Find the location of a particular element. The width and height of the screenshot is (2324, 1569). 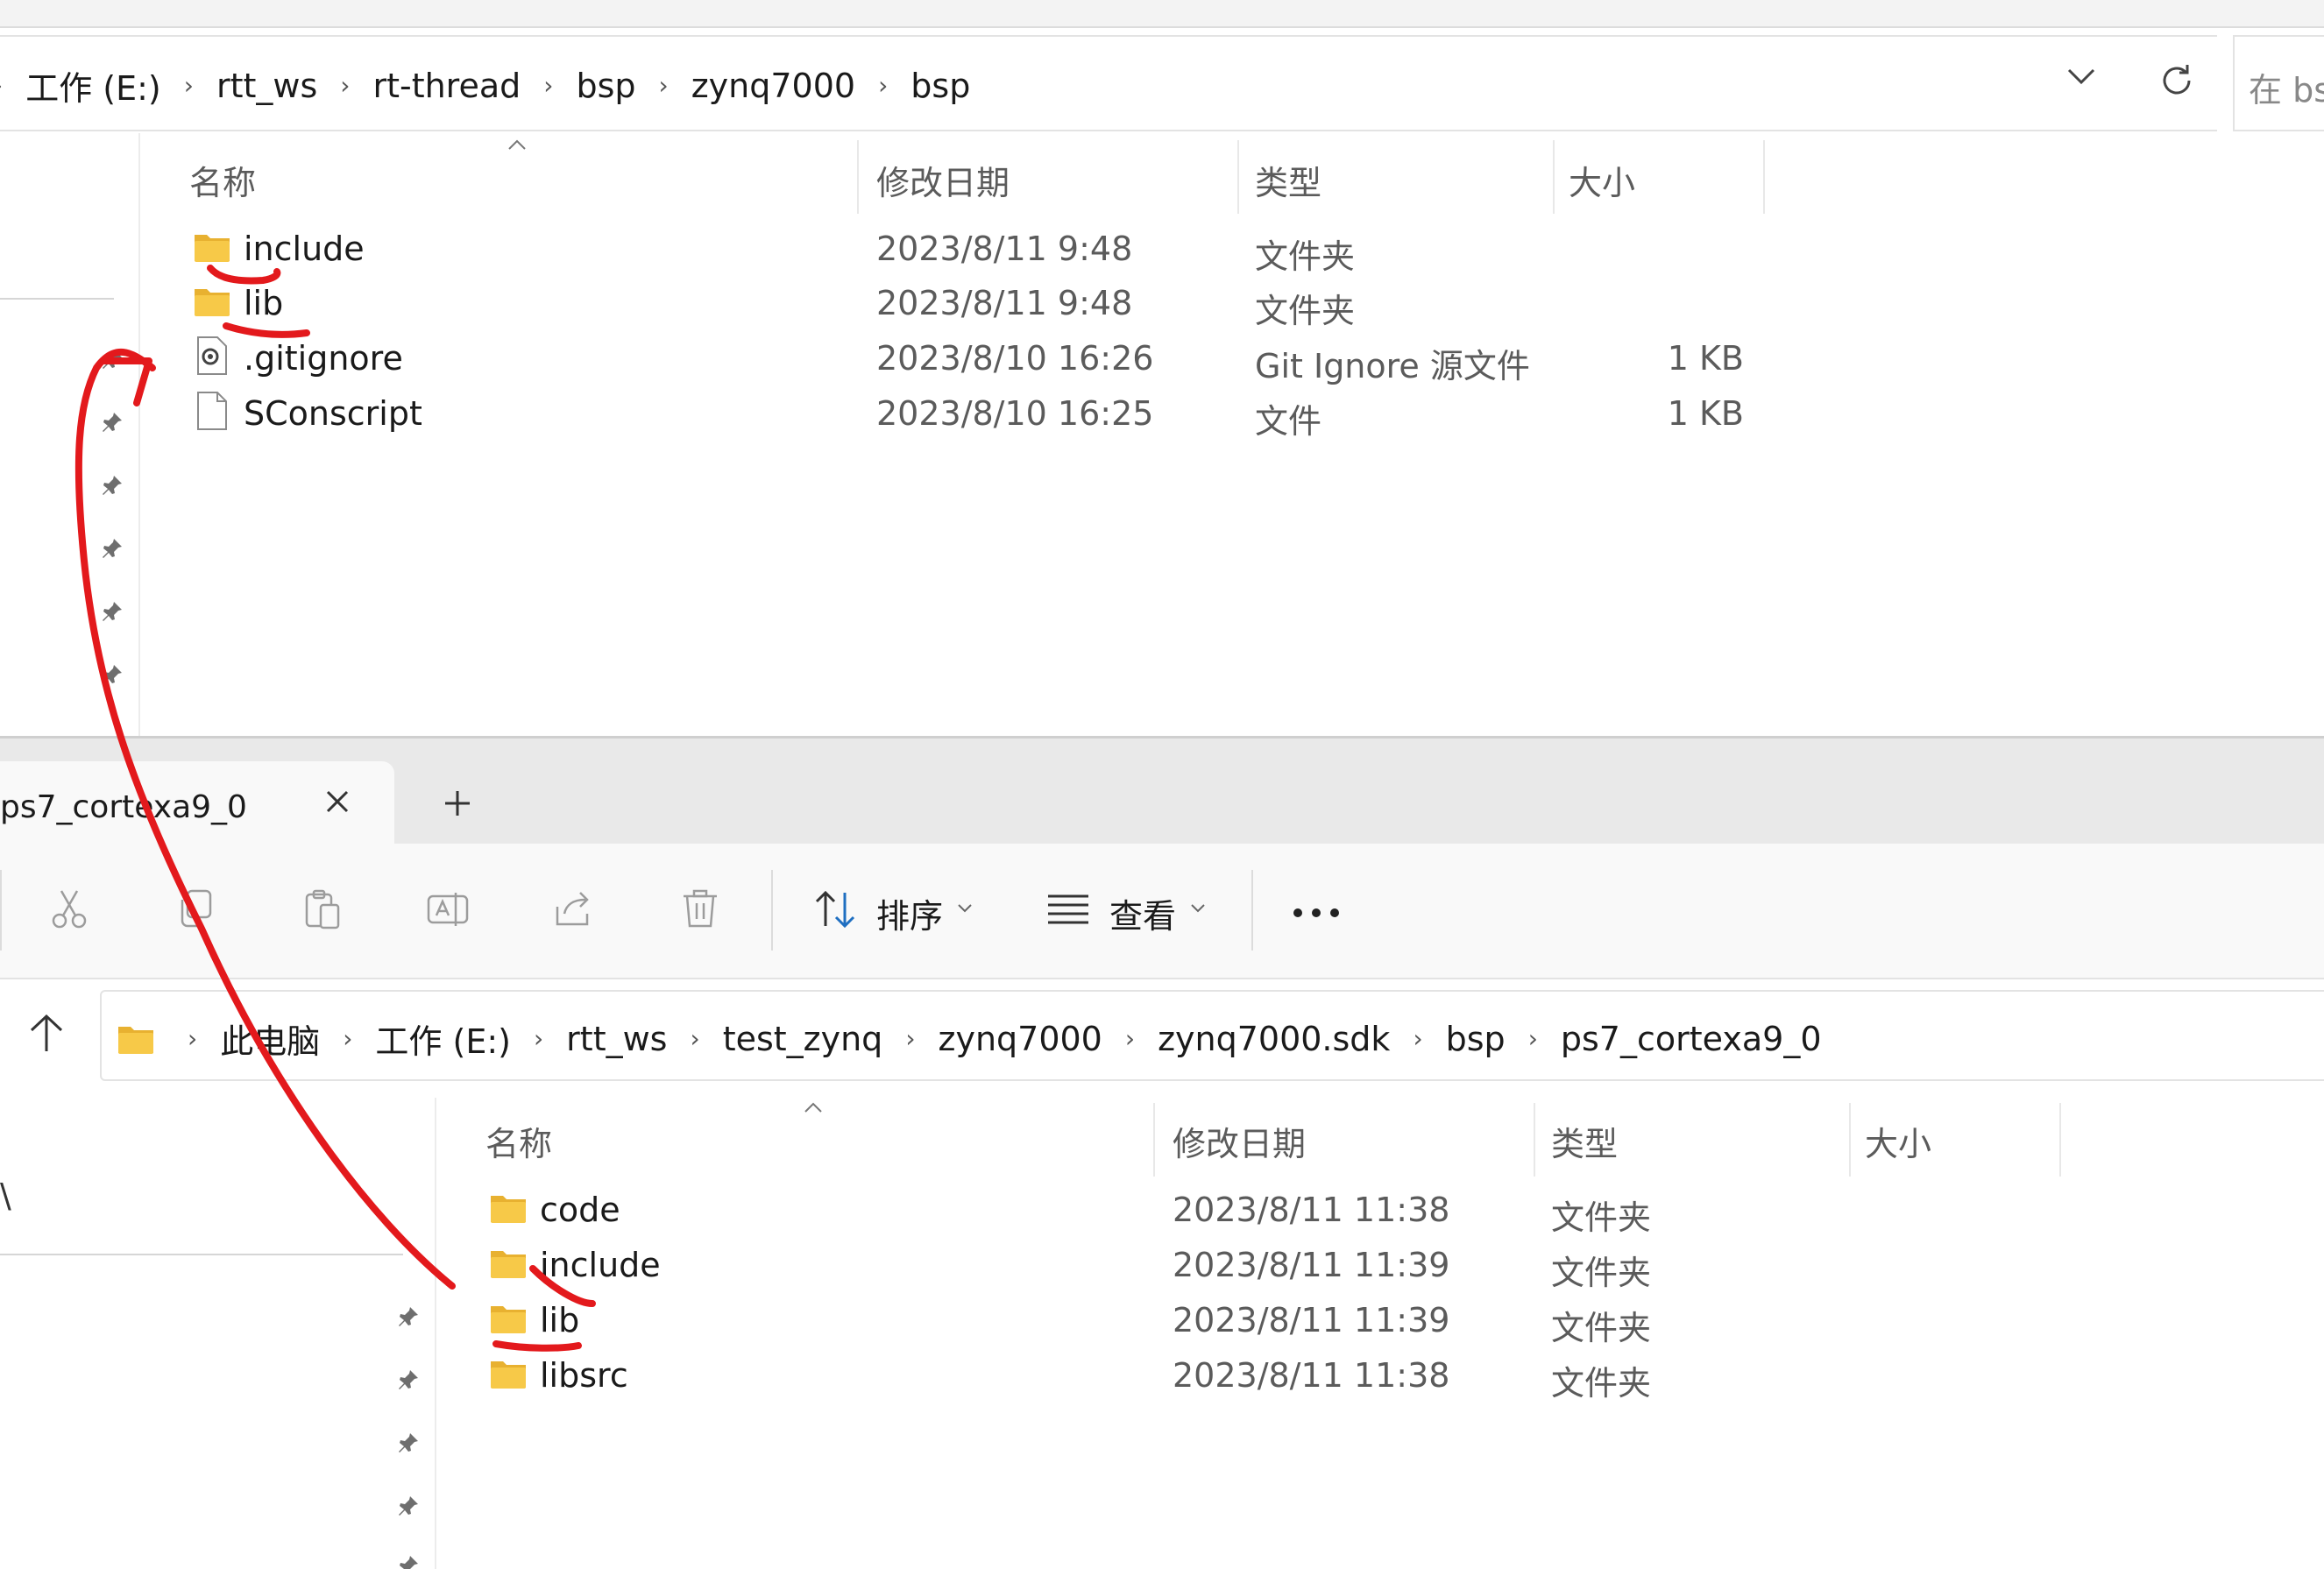

close-icon is located at coordinates (337, 802).